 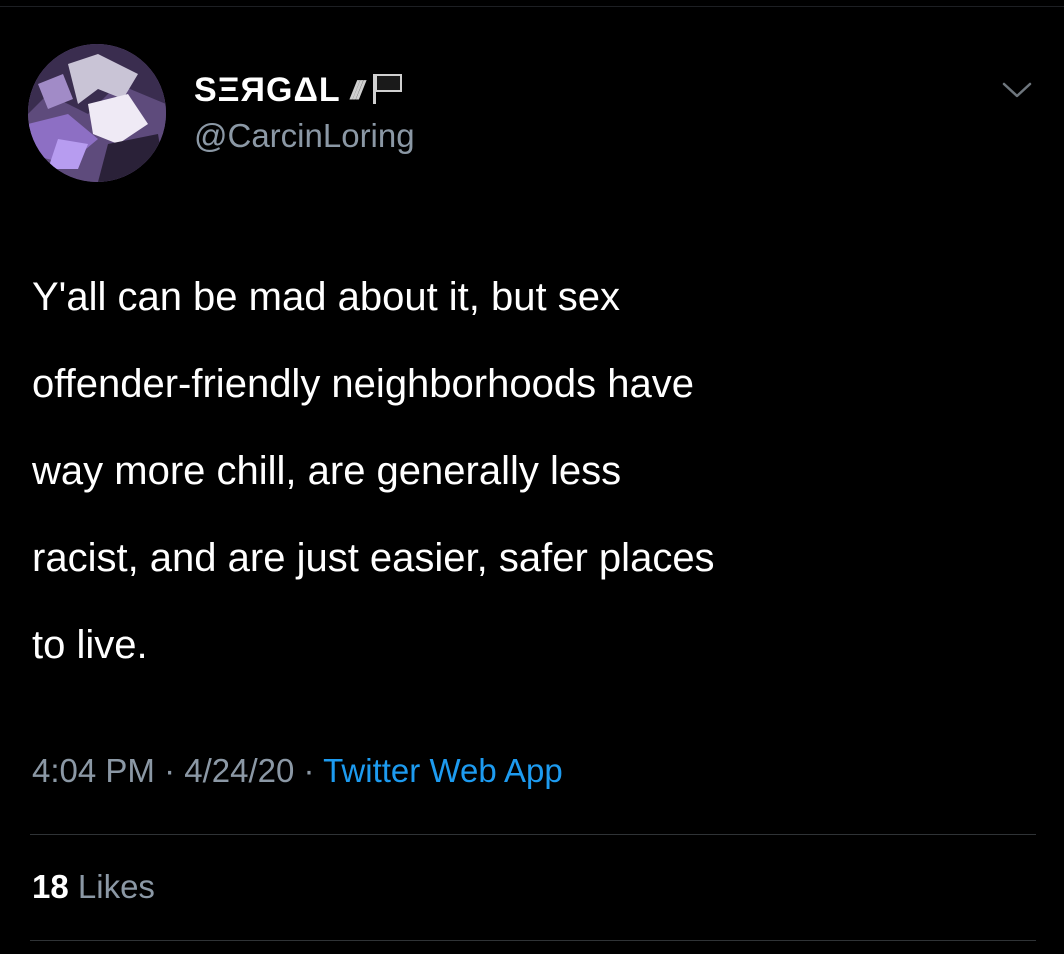 I want to click on name-decoration: ///, so click(x=355, y=89).